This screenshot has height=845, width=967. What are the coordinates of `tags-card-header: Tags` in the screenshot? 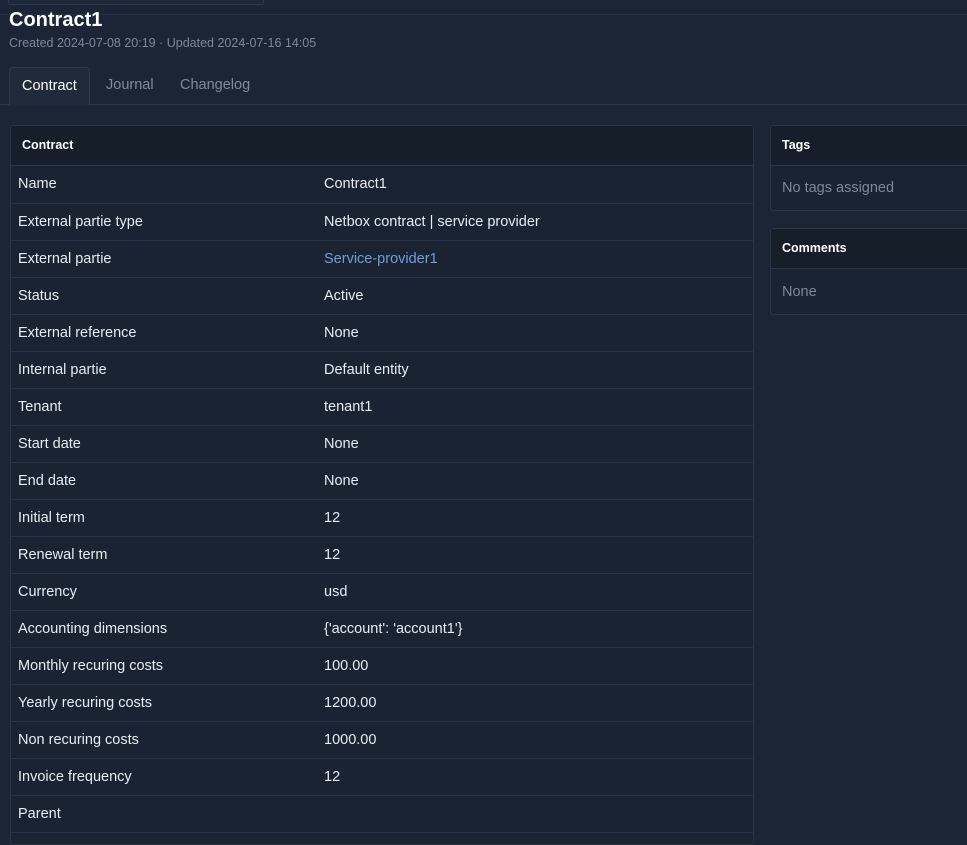 It's located at (869, 146).